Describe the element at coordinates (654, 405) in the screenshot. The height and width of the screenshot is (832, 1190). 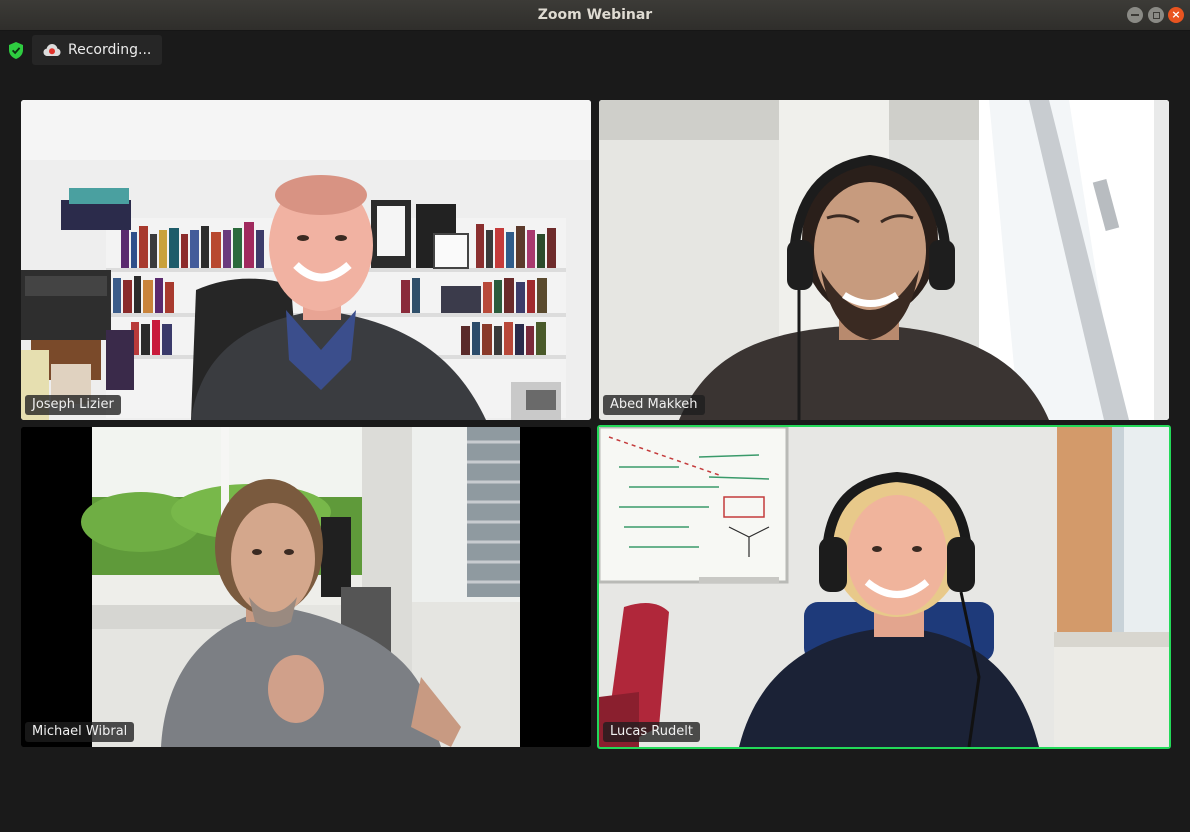
I see `participant-name-label: Abed Makkeh` at that location.